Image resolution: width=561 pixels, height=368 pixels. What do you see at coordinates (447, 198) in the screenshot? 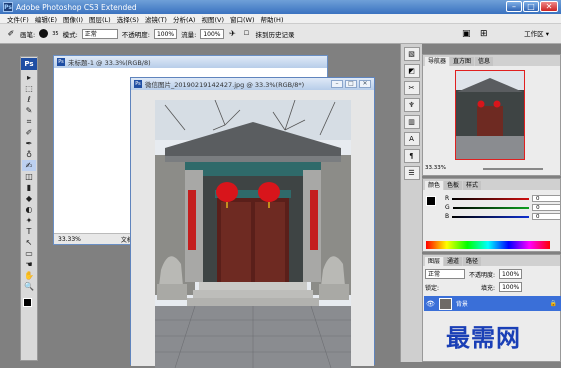
I see `channel-label: R` at bounding box center [447, 198].